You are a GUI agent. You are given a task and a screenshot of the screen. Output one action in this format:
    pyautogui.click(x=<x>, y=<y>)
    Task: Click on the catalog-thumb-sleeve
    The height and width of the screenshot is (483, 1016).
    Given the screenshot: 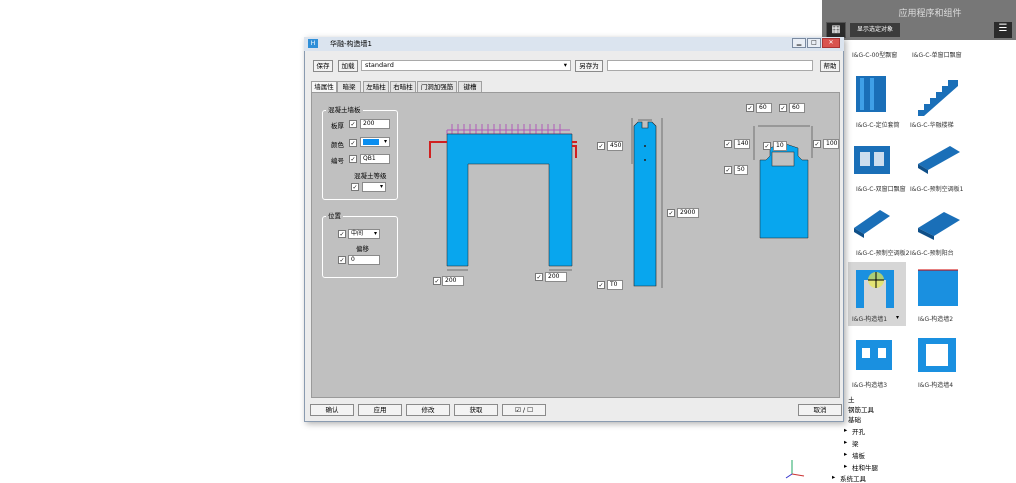 What is the action you would take?
    pyautogui.click(x=872, y=94)
    